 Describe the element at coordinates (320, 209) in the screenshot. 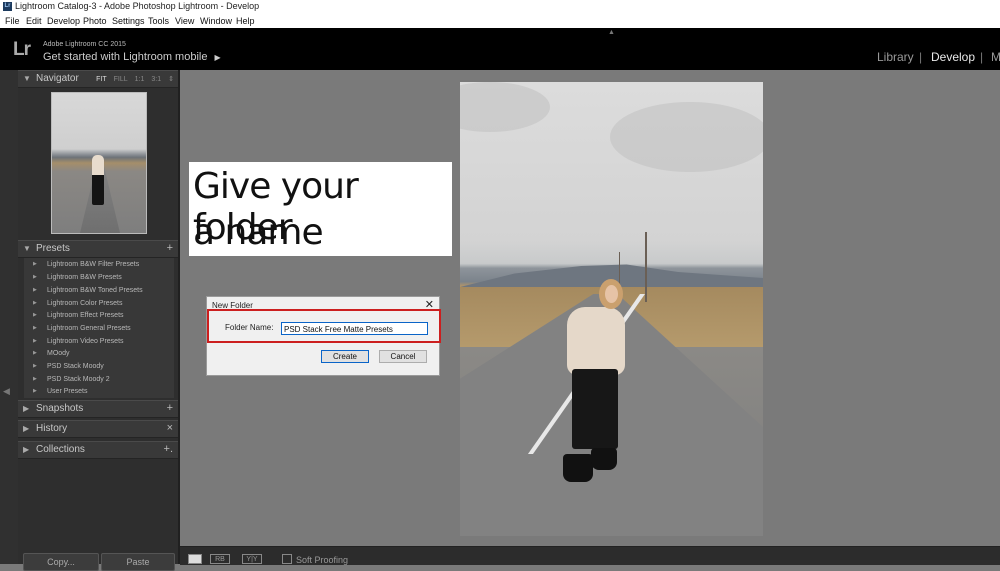

I see `instruction-callout: Give your folder a name` at that location.